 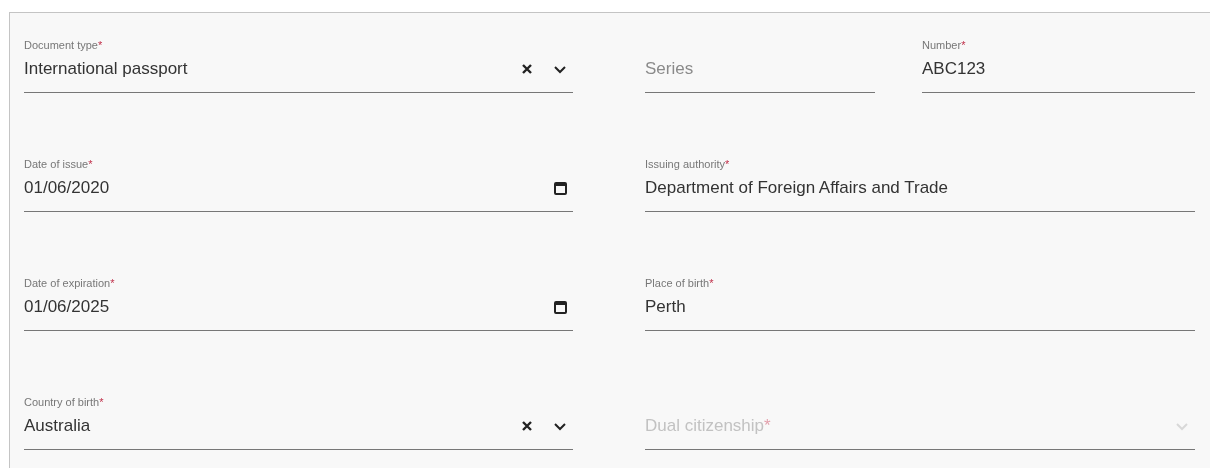 I want to click on placeholder: Series, so click(x=669, y=69).